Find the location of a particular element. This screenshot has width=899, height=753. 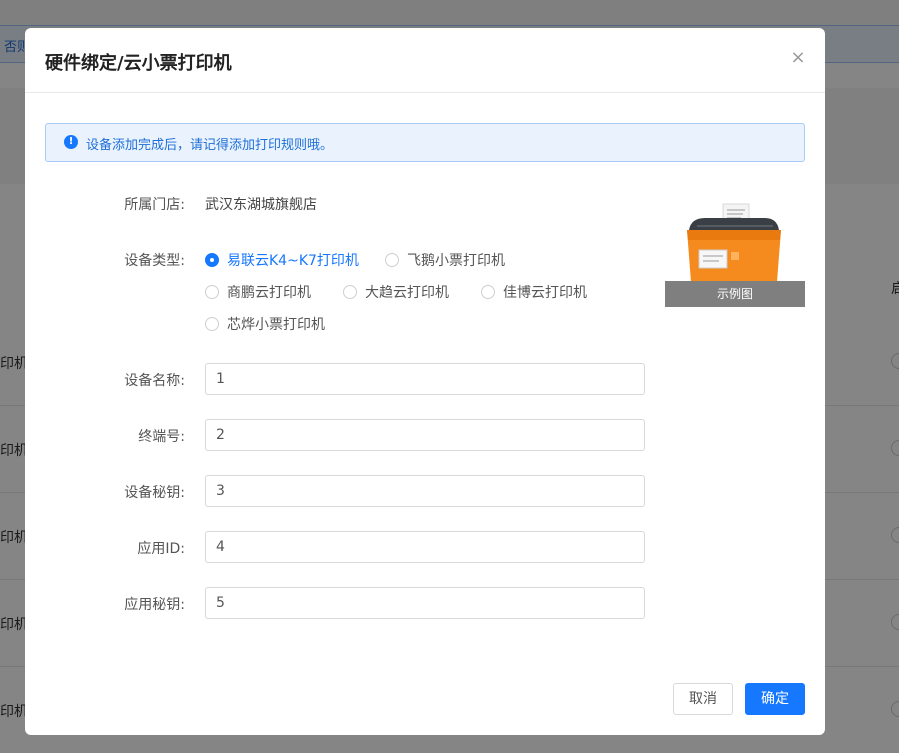

app-key-label: 应用秘钥: is located at coordinates (154, 605).